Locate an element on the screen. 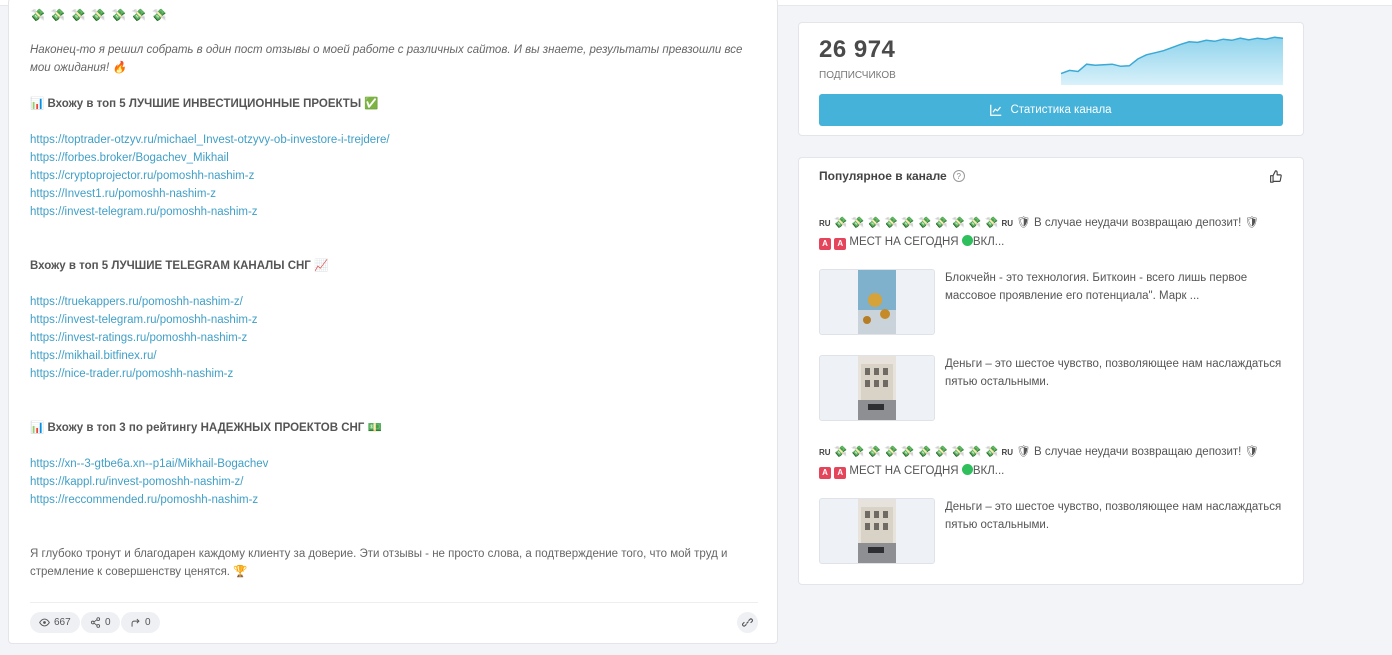  post-link: https://Invest1.ru/pomoshh-nashim-z is located at coordinates (123, 194).